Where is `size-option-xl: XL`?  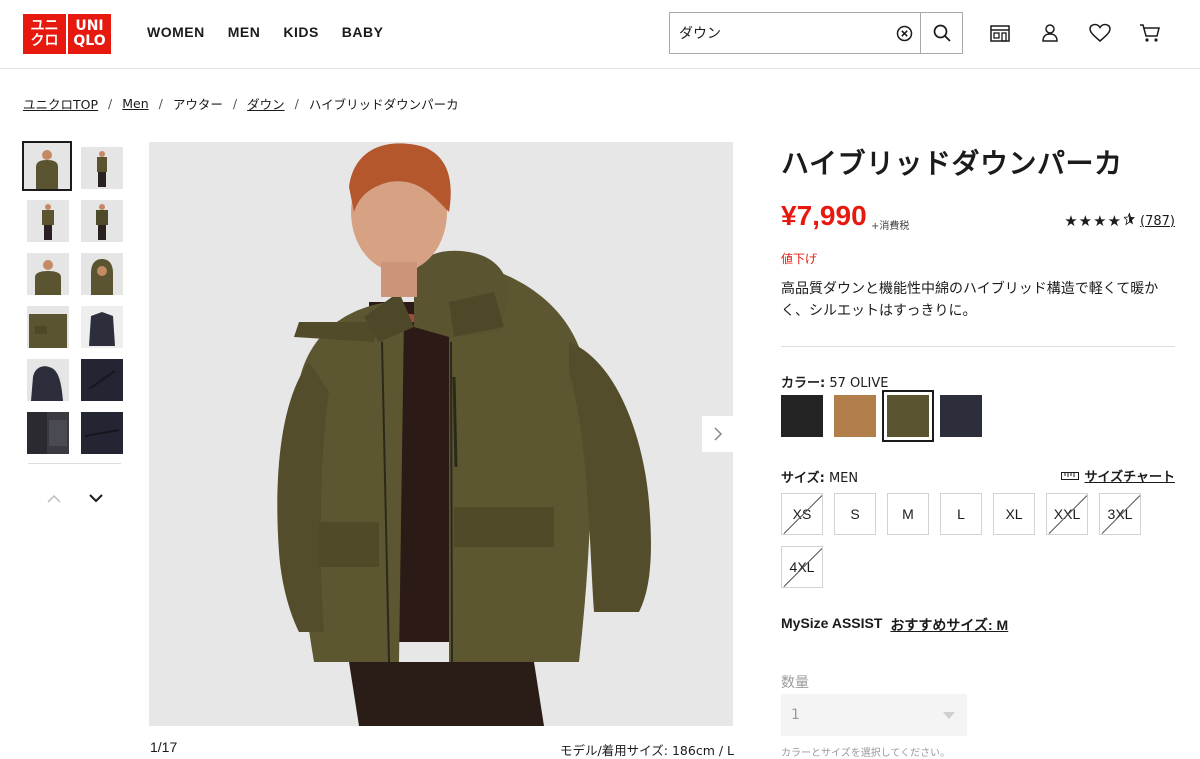 size-option-xl: XL is located at coordinates (1014, 514).